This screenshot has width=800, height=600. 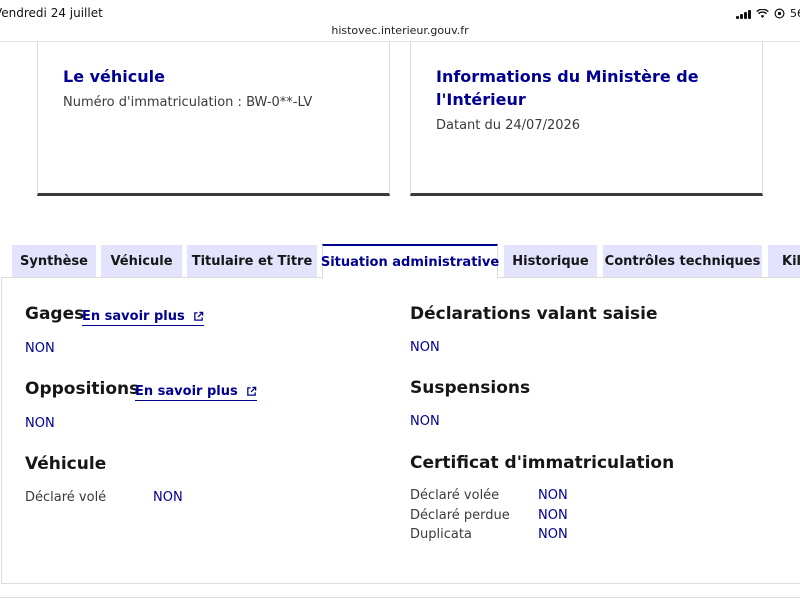 I want to click on gages-more-link: En savoir plus, so click(x=143, y=317).